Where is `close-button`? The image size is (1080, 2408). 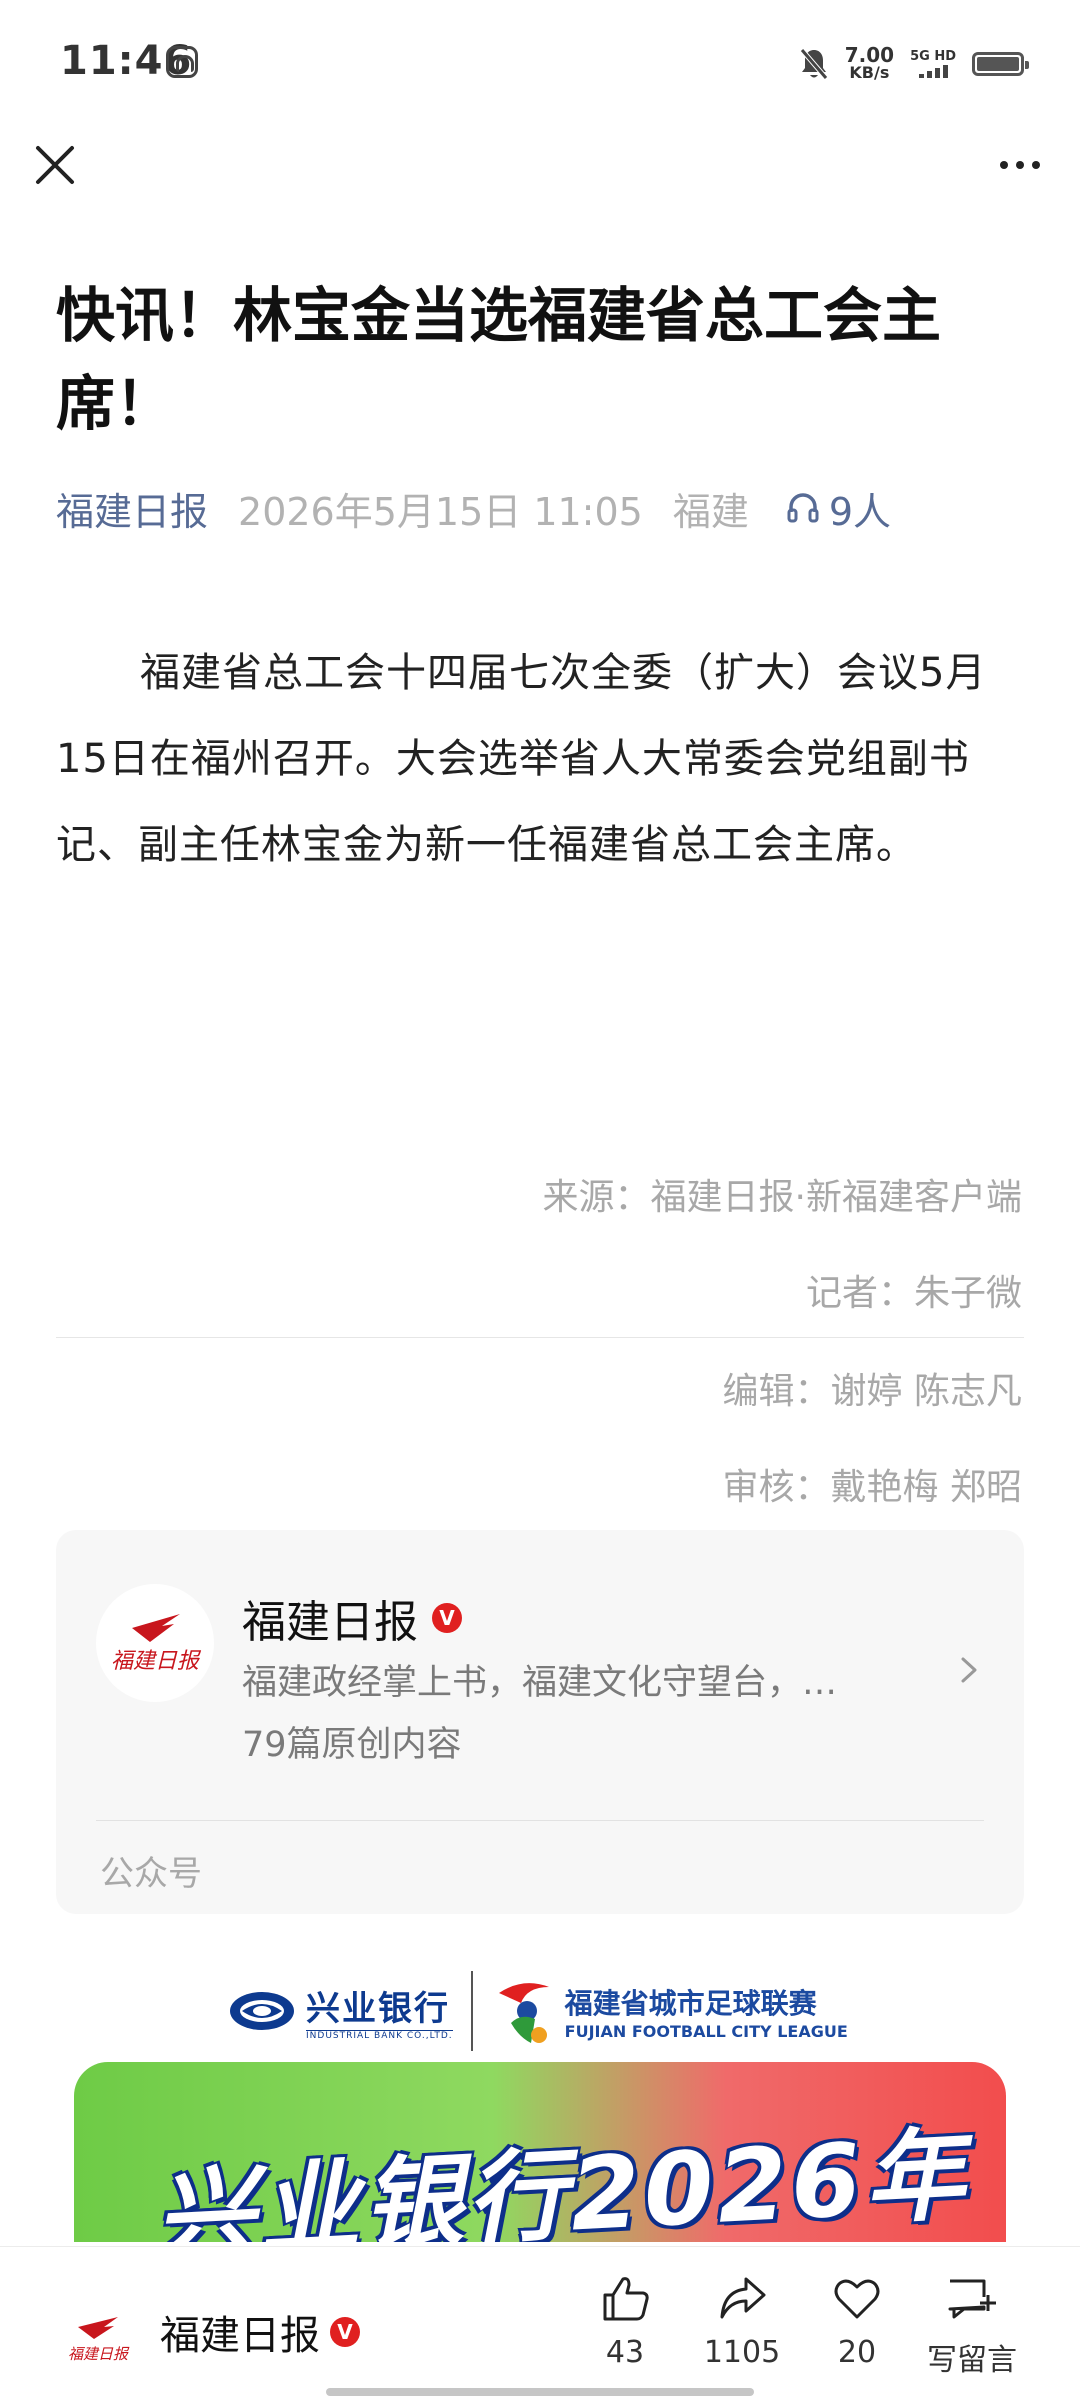 close-button is located at coordinates (55, 165).